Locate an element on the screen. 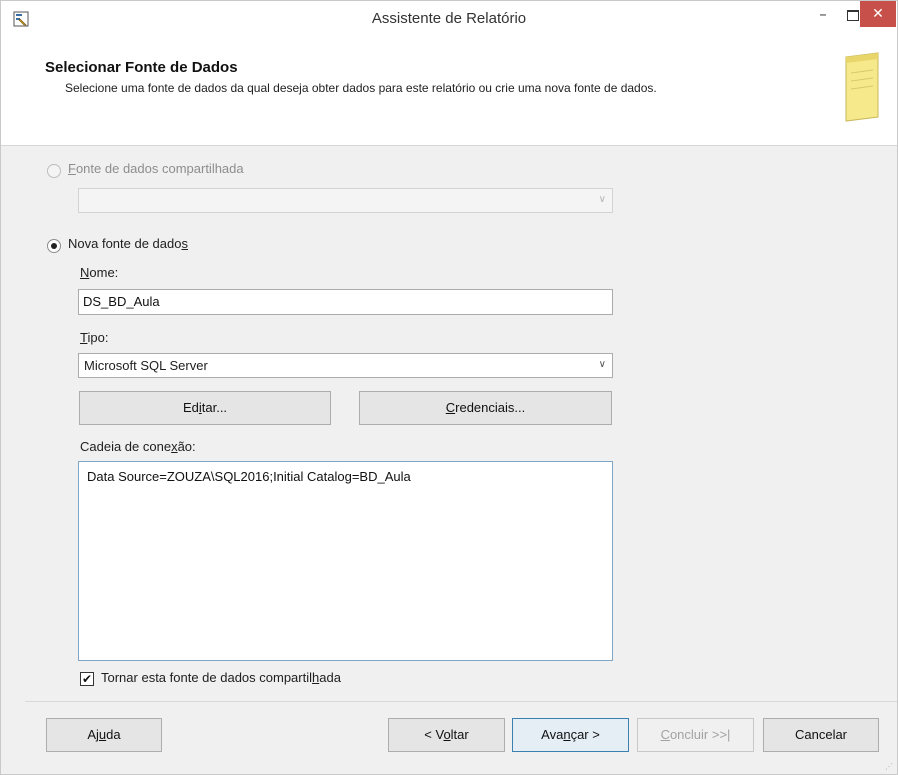 This screenshot has width=898, height=775. finish-access-key: C is located at coordinates (665, 734).